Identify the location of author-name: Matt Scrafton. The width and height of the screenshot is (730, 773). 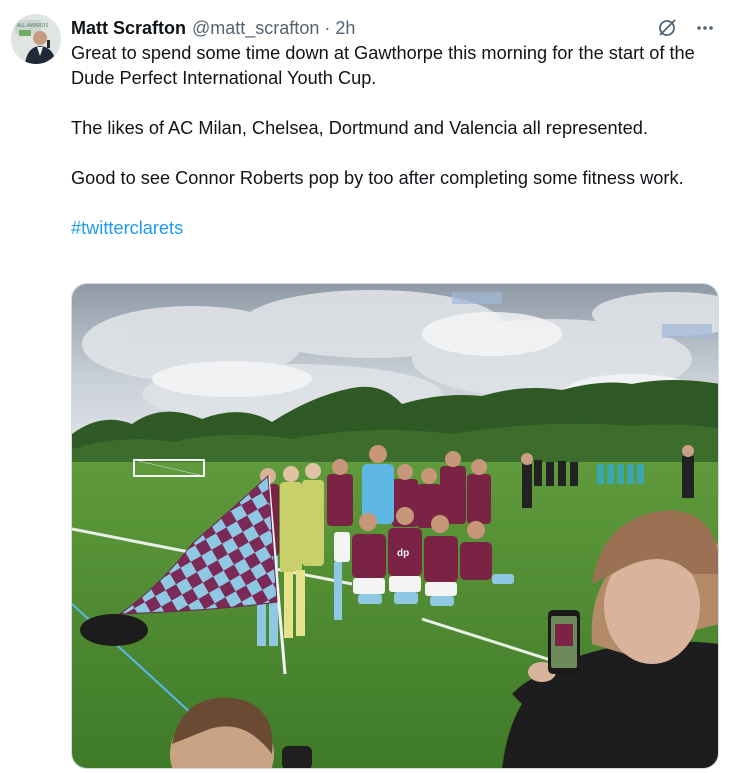
(128, 28).